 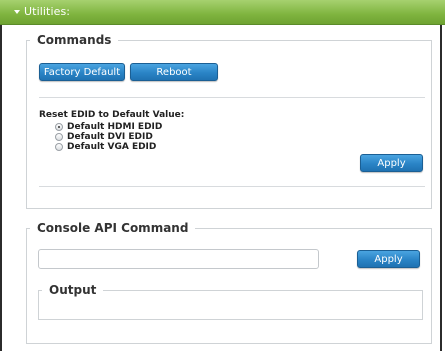 What do you see at coordinates (178, 259) in the screenshot?
I see `console-command-input` at bounding box center [178, 259].